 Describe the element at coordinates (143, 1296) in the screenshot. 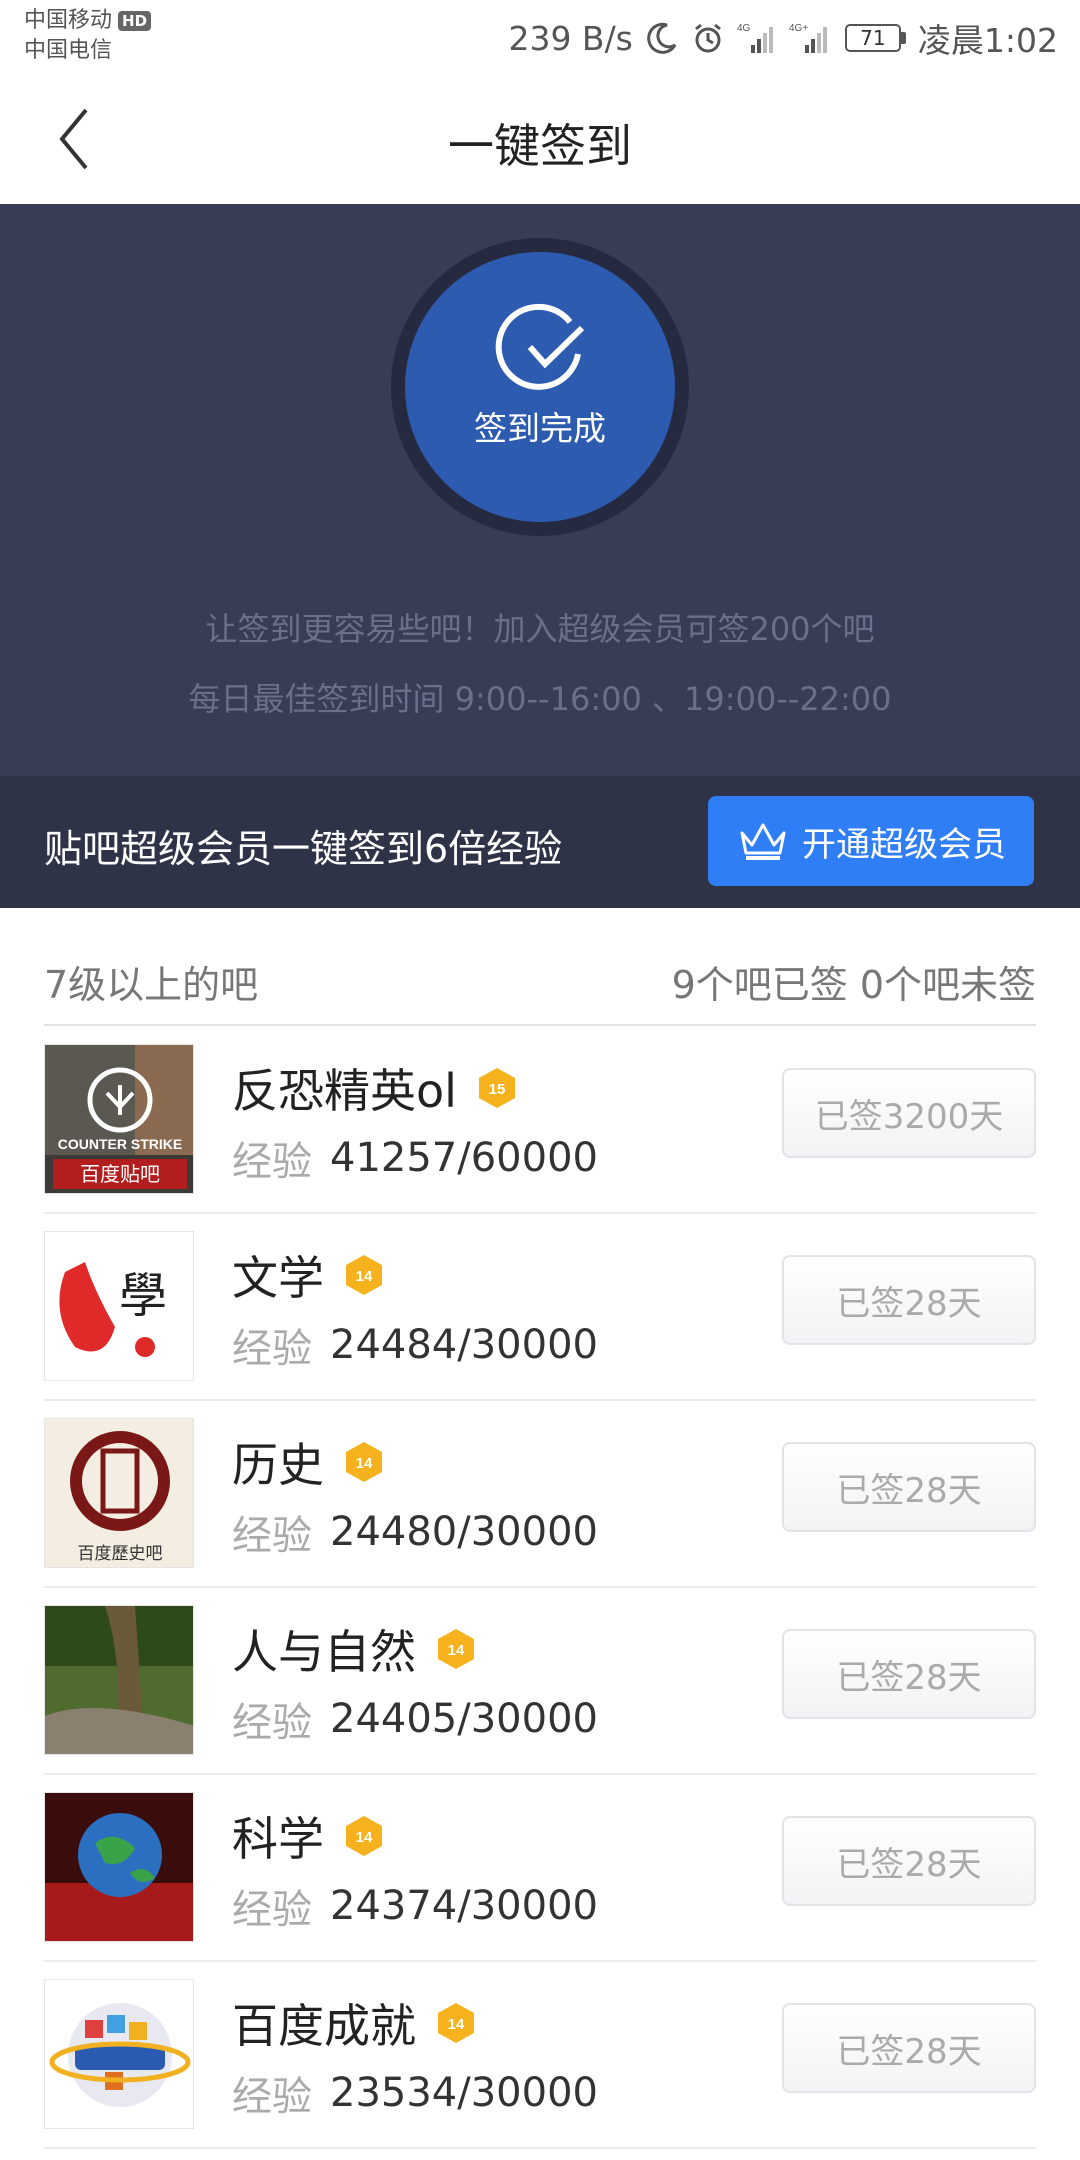

I see `wenxue-logo-char: 學` at that location.